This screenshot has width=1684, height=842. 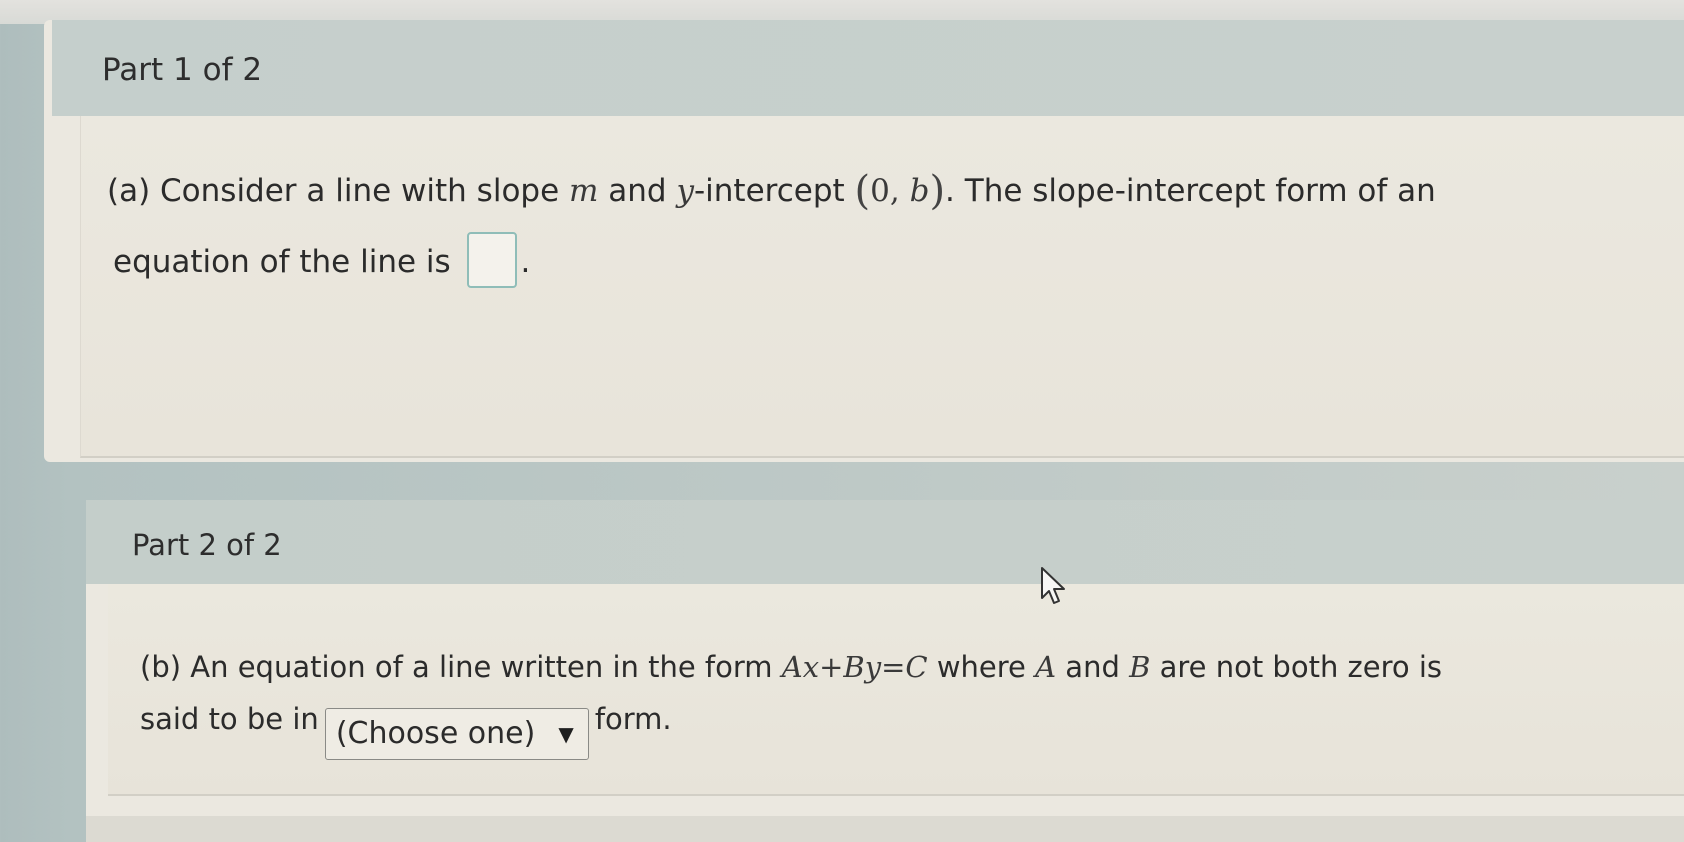 I want to click on question-b-line-2: said to be in (Choose one) ▼ form., so click(x=406, y=731).